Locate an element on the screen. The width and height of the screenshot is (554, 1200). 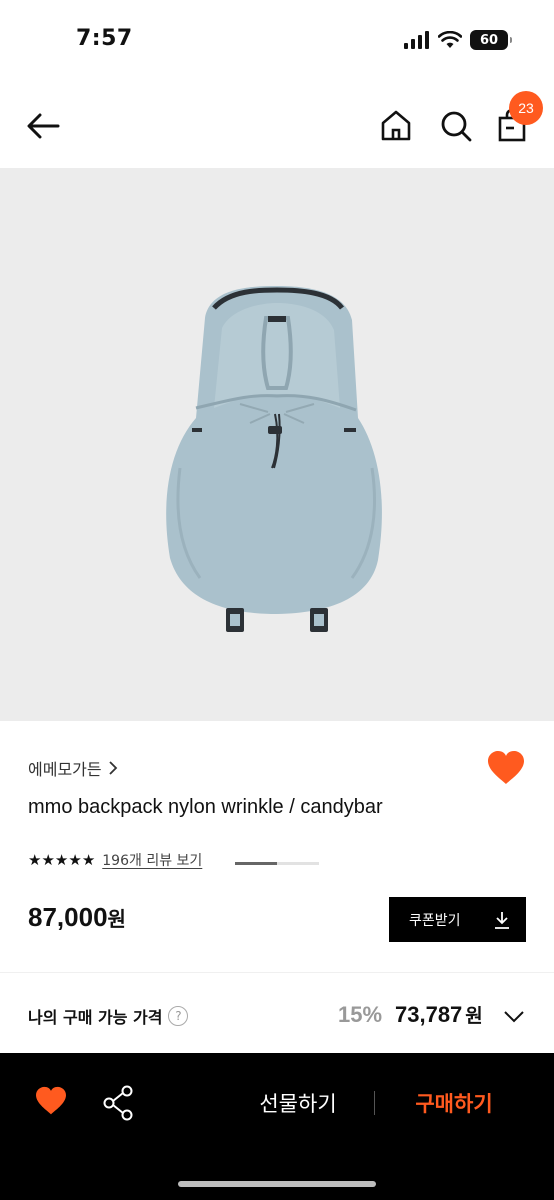
original-price: 87,000원 is located at coordinates (77, 917).